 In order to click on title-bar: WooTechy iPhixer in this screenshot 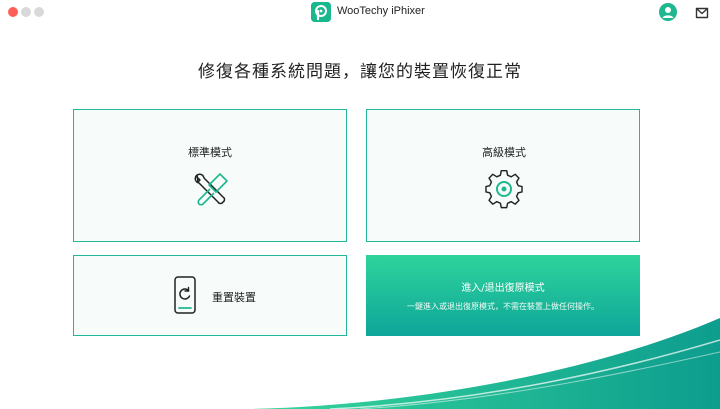, I will do `click(360, 12)`.